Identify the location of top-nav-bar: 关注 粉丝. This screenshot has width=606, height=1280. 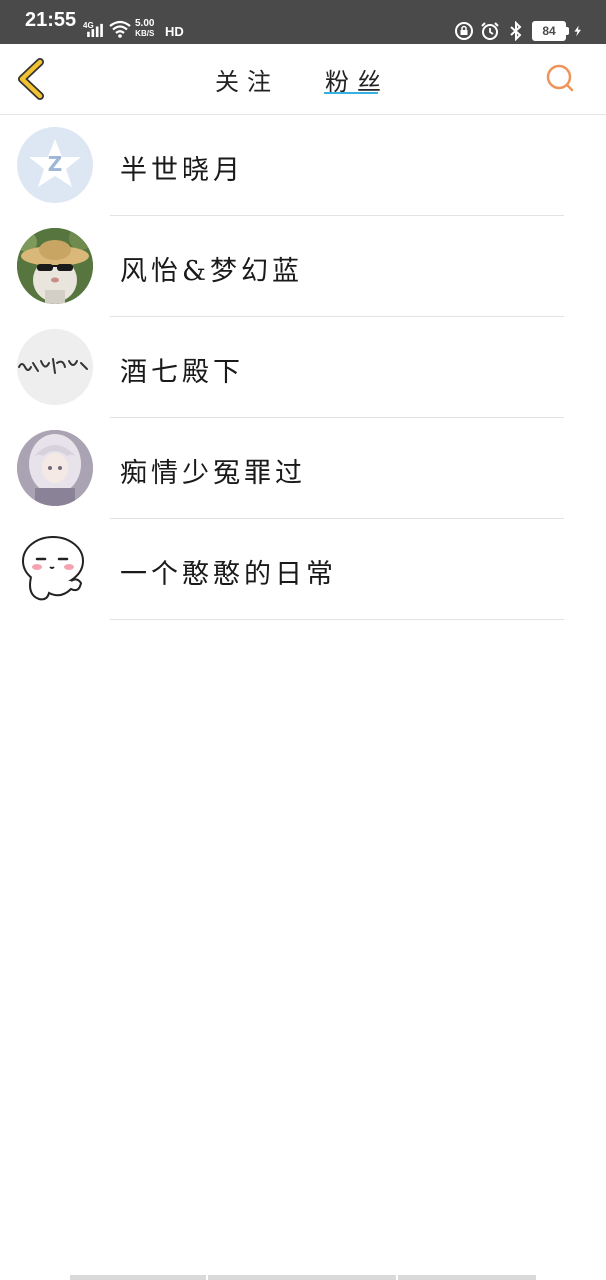
(303, 79).